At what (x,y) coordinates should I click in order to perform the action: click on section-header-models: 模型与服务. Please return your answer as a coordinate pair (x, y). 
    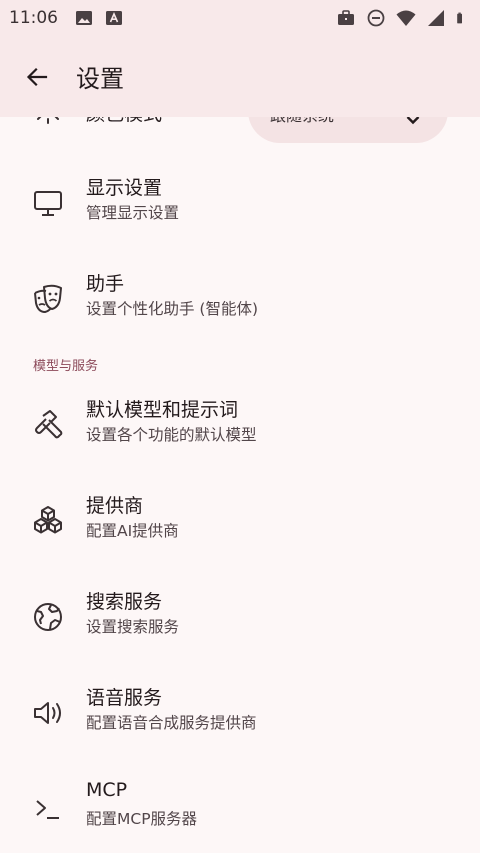
    Looking at the image, I should click on (66, 366).